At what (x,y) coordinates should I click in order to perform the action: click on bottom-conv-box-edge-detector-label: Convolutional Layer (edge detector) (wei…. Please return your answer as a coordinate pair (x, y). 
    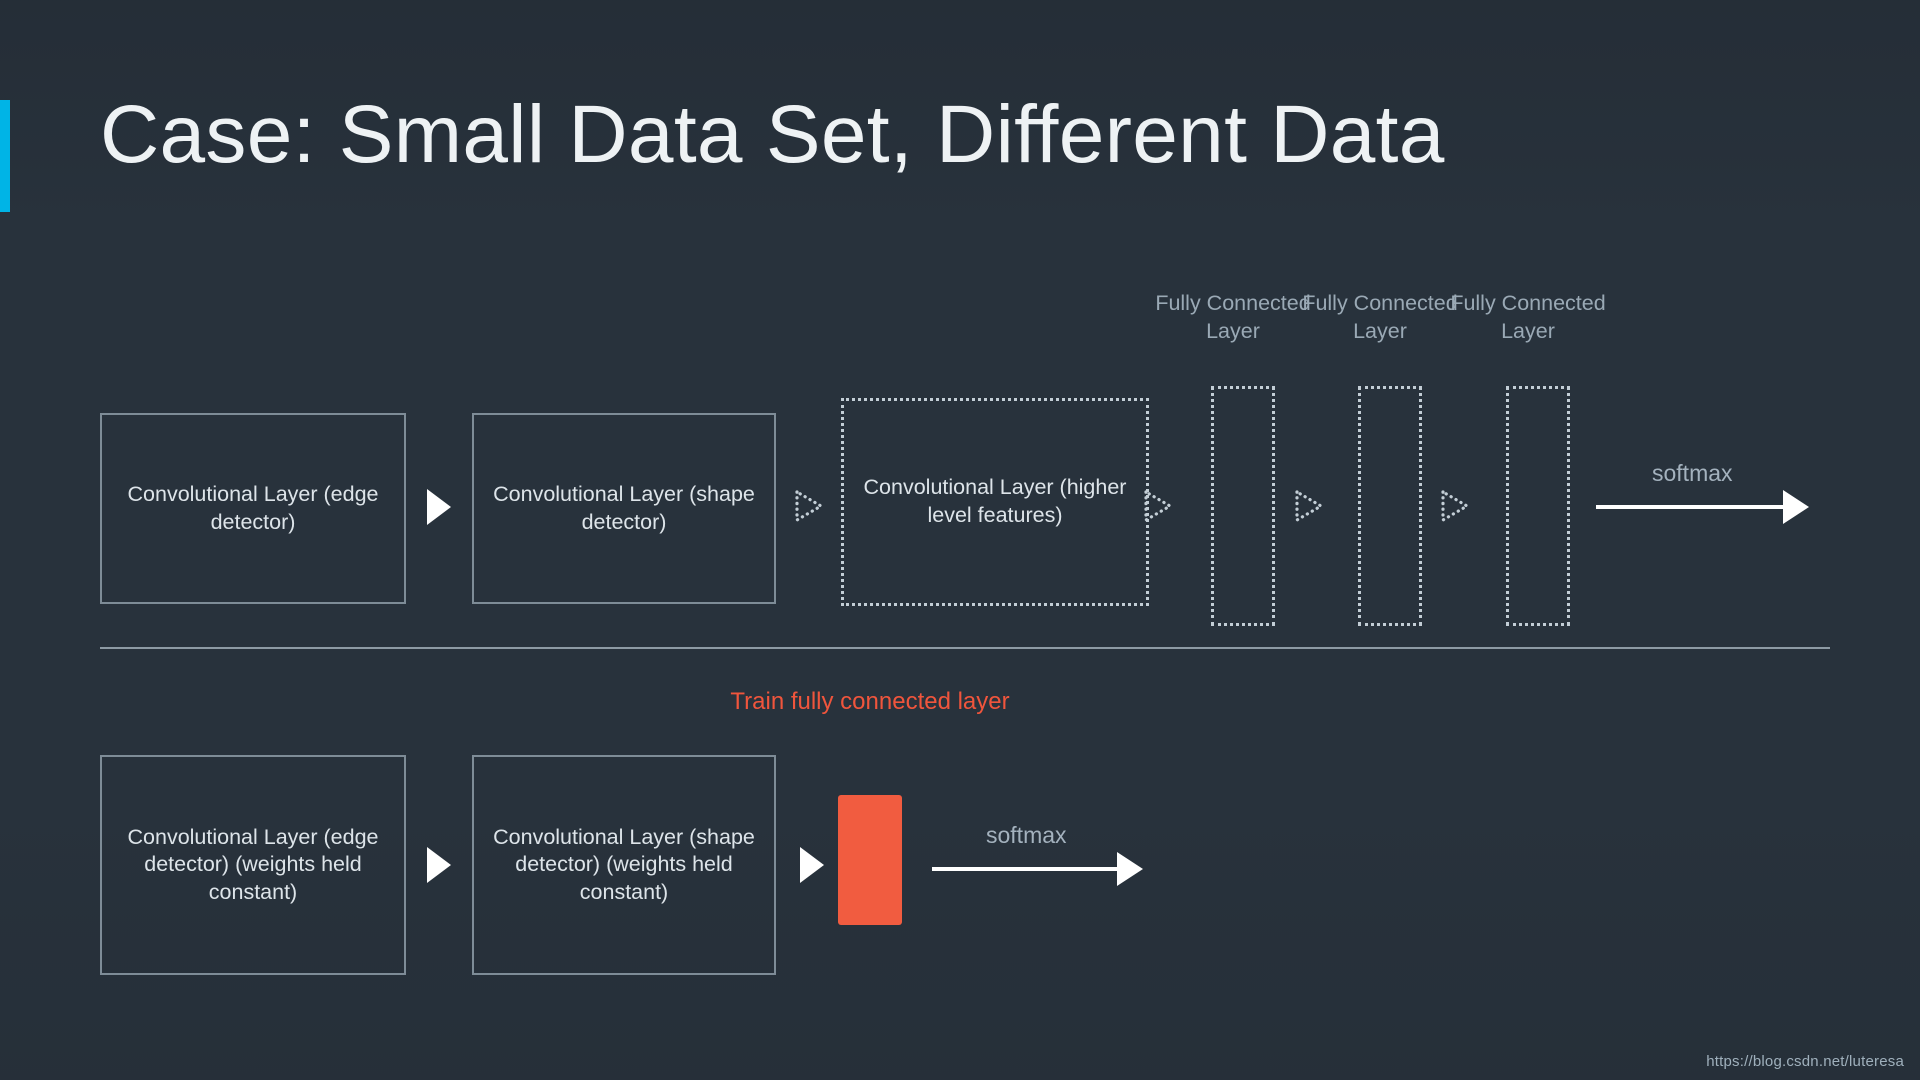
    Looking at the image, I should click on (253, 864).